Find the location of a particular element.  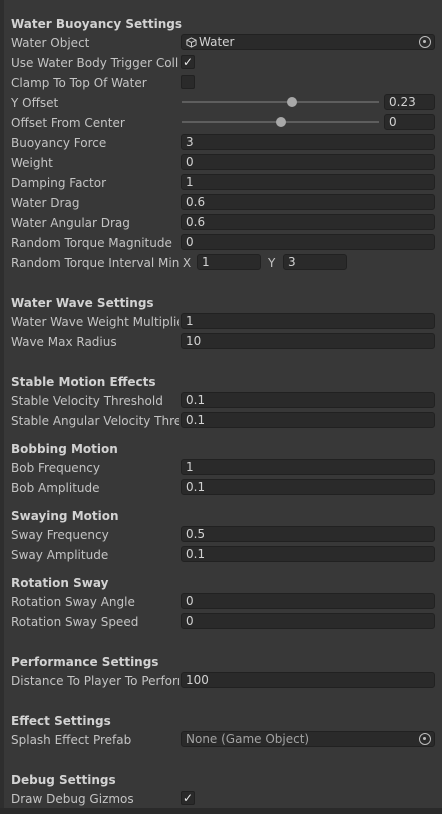

offset-center-slider-knob is located at coordinates (280, 122).